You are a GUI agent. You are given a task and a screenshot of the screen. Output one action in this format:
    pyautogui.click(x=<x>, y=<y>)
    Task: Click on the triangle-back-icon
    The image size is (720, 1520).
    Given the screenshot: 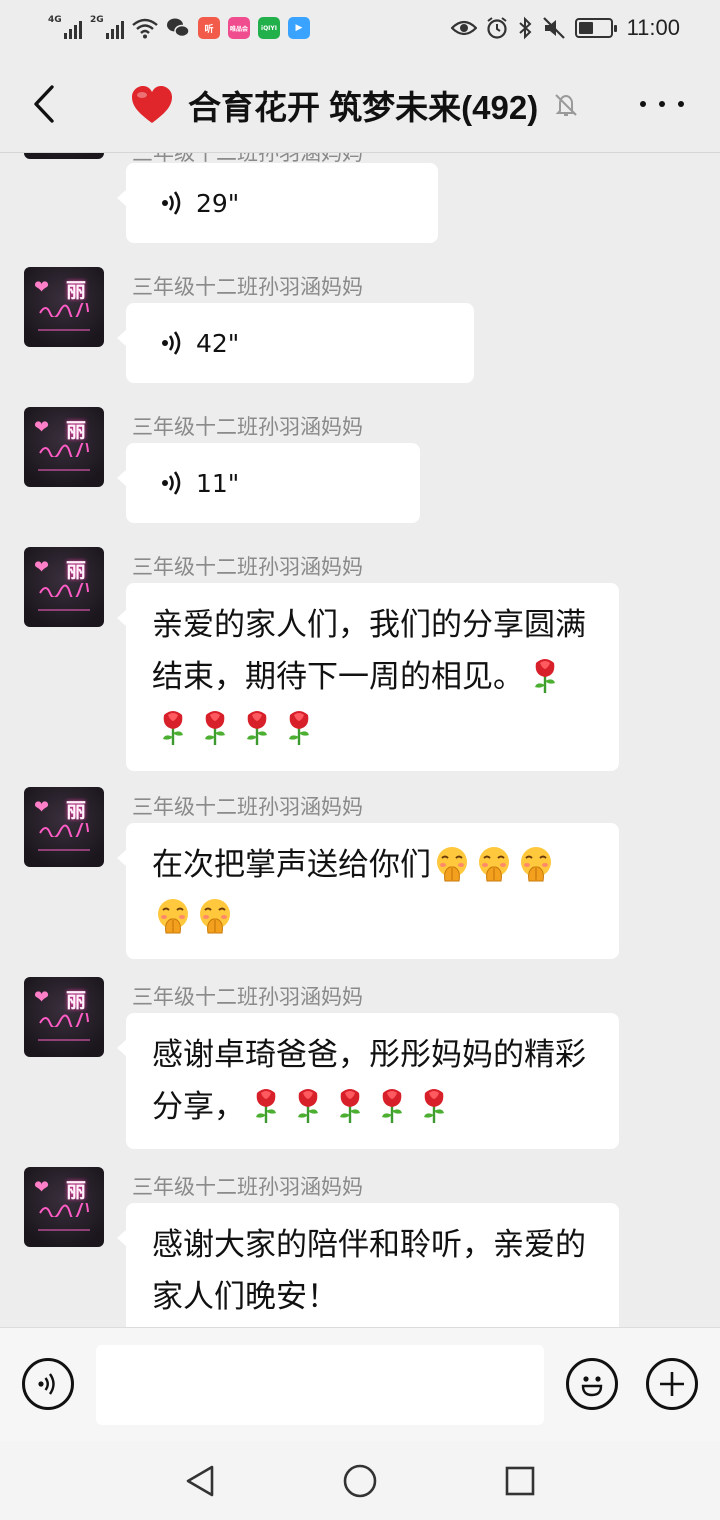 What is the action you would take?
    pyautogui.click(x=200, y=1481)
    